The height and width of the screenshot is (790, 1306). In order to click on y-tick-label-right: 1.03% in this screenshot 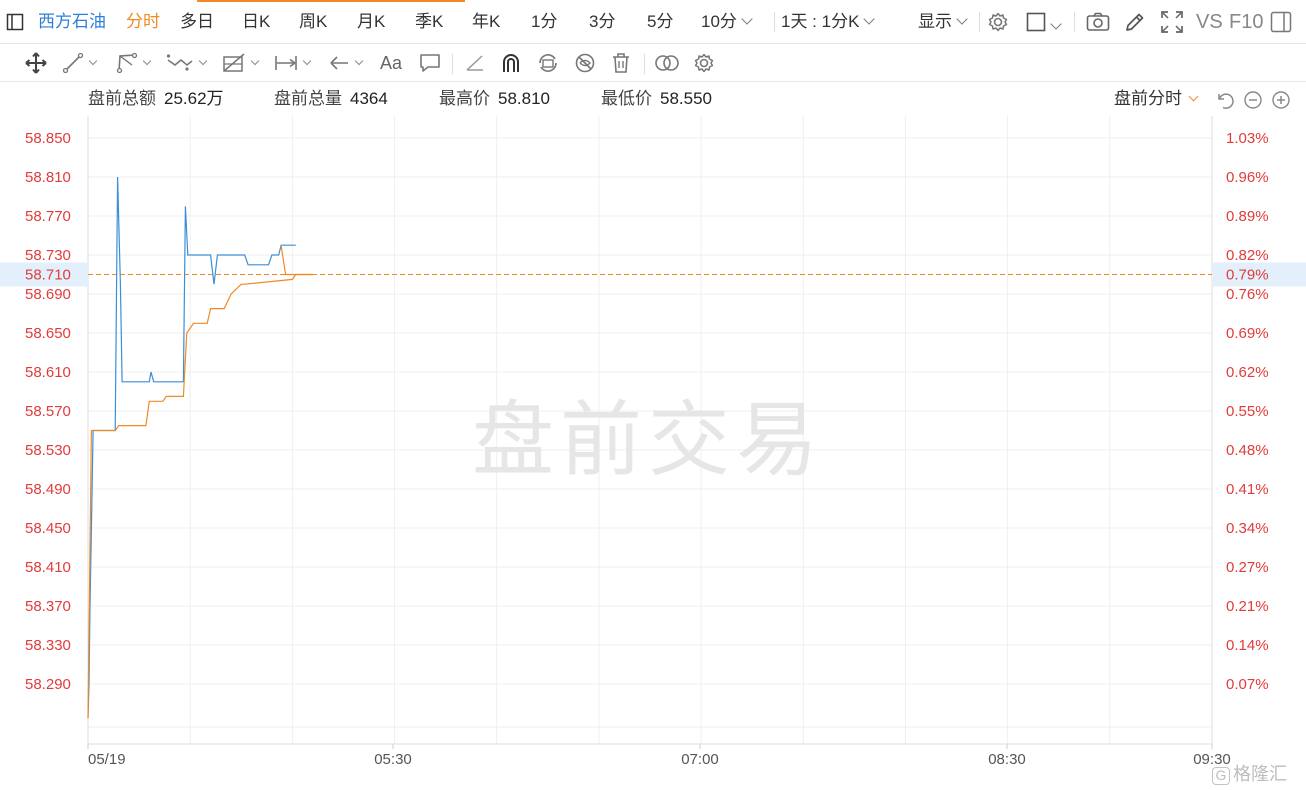, I will do `click(1247, 138)`.